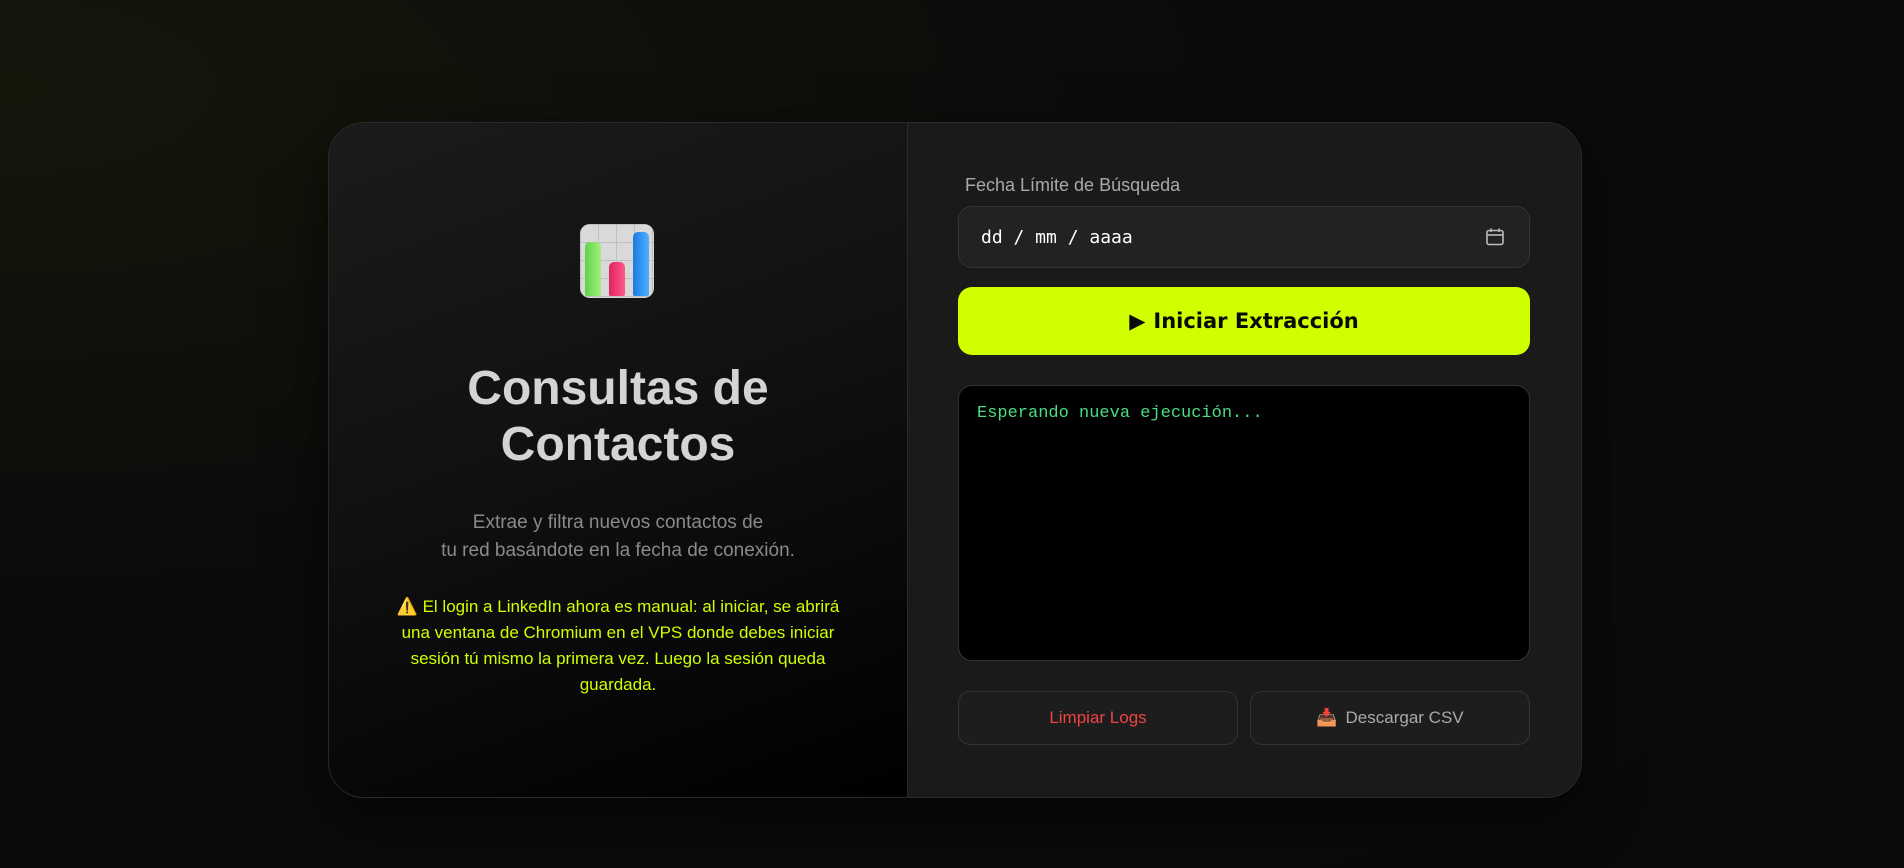  What do you see at coordinates (1073, 185) in the screenshot?
I see `date-label: Fecha Límite de Búsqueda` at bounding box center [1073, 185].